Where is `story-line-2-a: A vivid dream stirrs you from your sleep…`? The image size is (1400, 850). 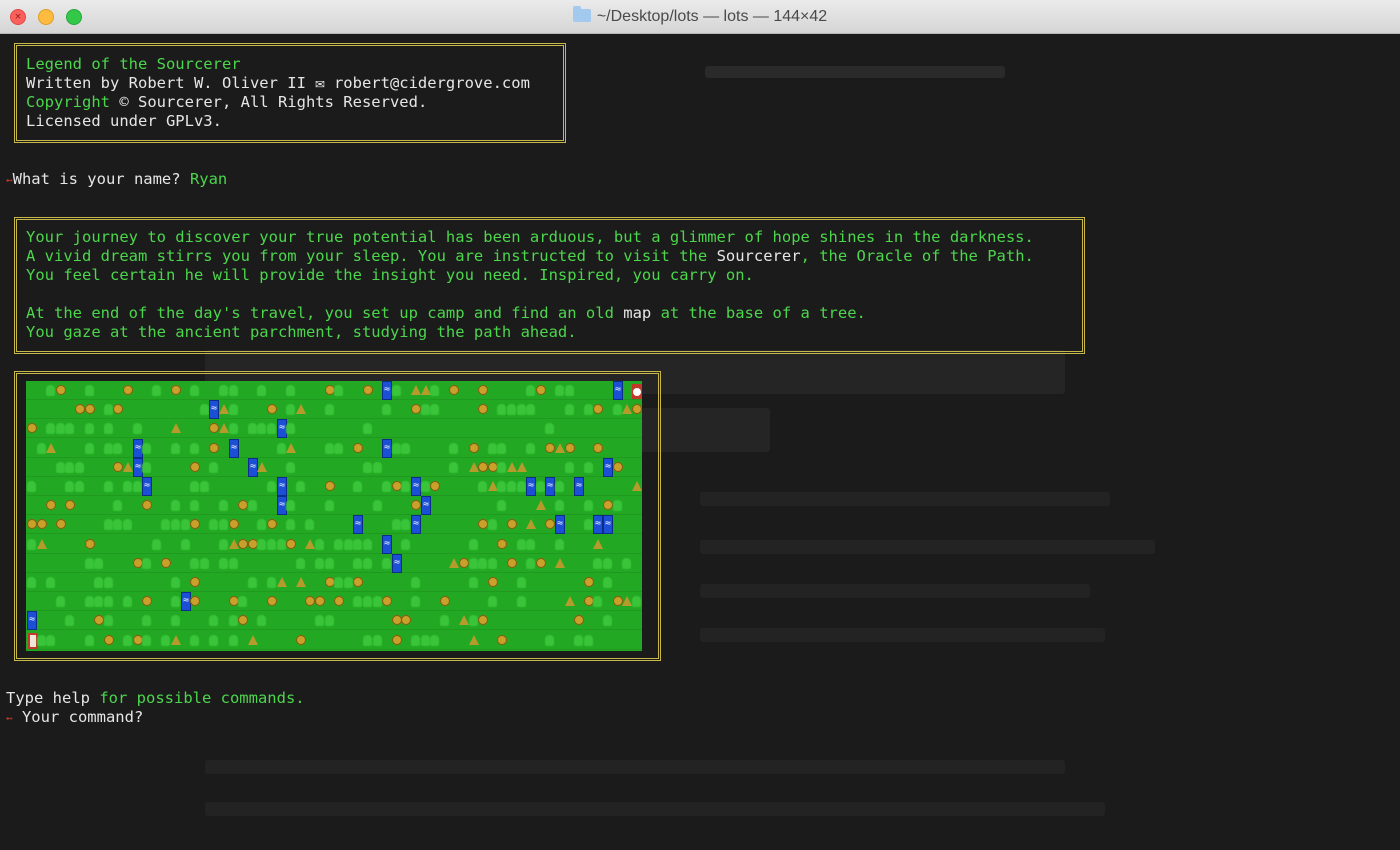 story-line-2-a: A vivid dream stirrs you from your sleep… is located at coordinates (371, 256).